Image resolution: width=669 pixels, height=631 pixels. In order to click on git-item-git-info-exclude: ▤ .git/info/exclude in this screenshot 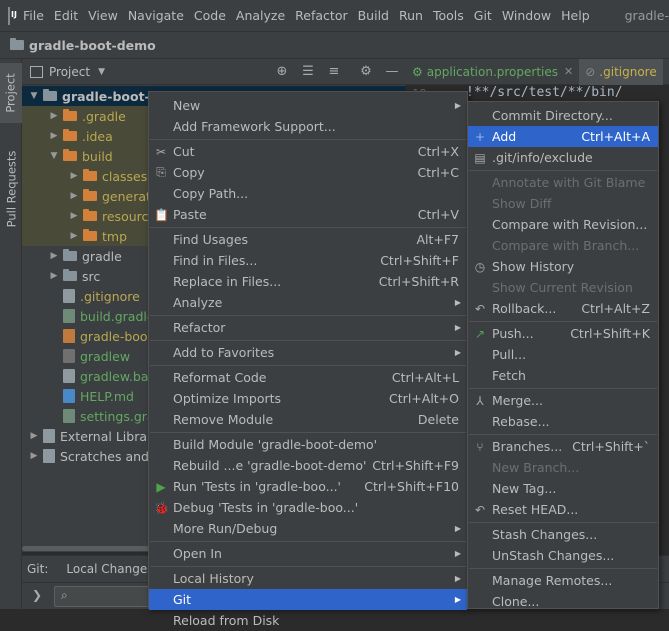, I will do `click(563, 157)`.